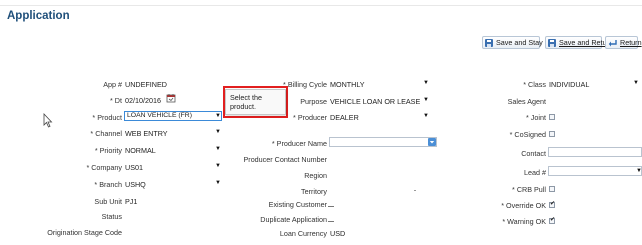 This screenshot has height=245, width=642. Describe the element at coordinates (310, 117) in the screenshot. I see `producer-label: * Producer` at that location.